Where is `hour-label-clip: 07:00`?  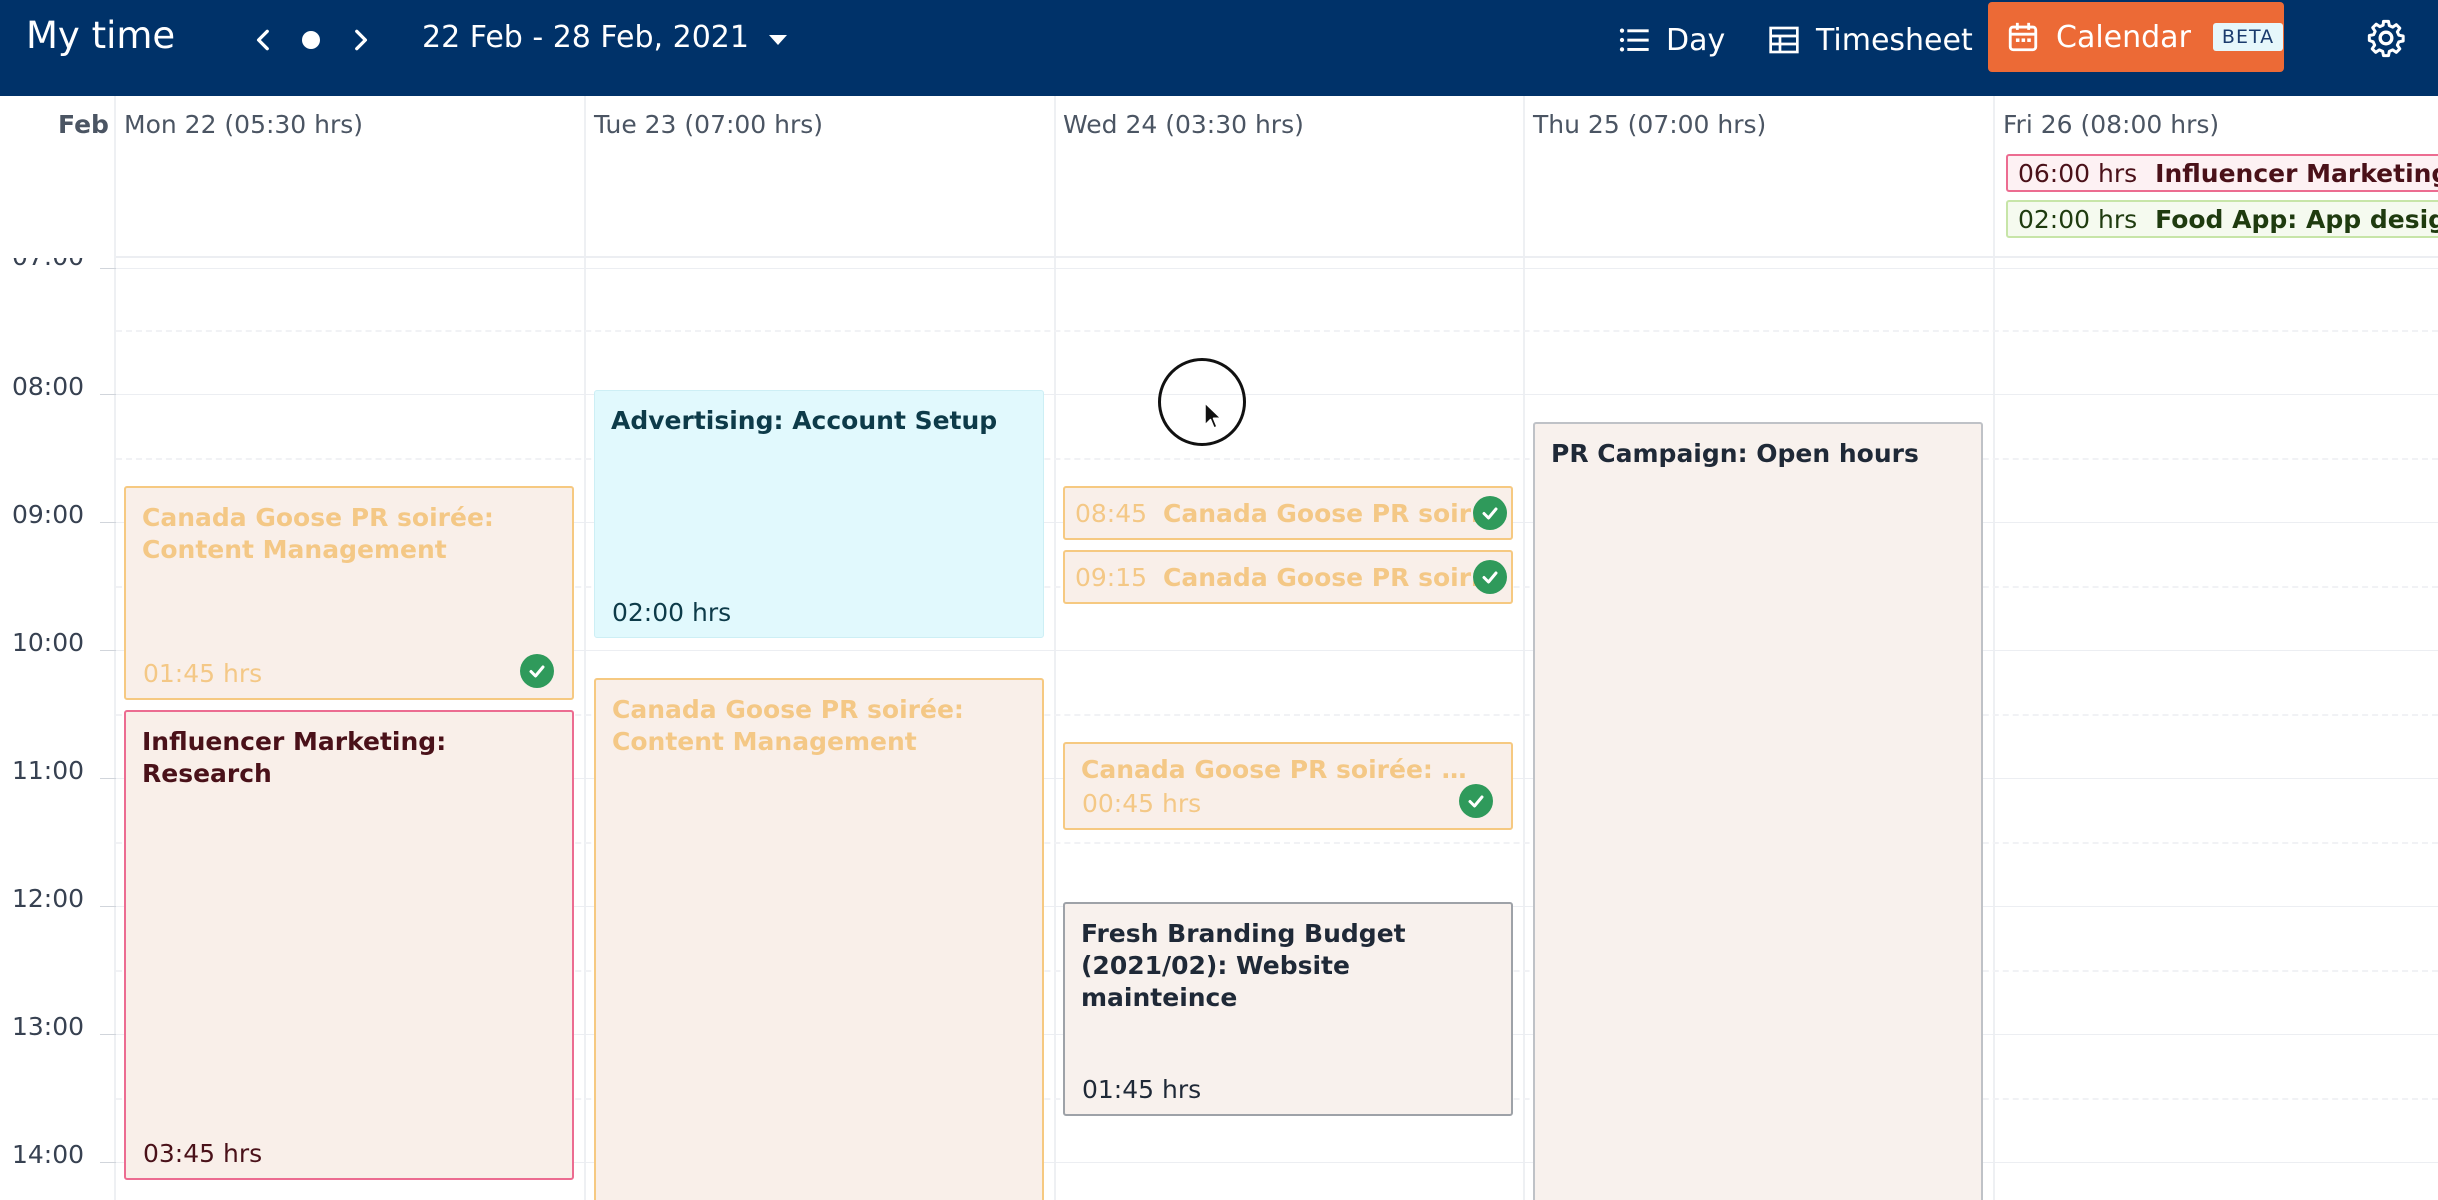
hour-label-clip: 07:00 is located at coordinates (55, 278).